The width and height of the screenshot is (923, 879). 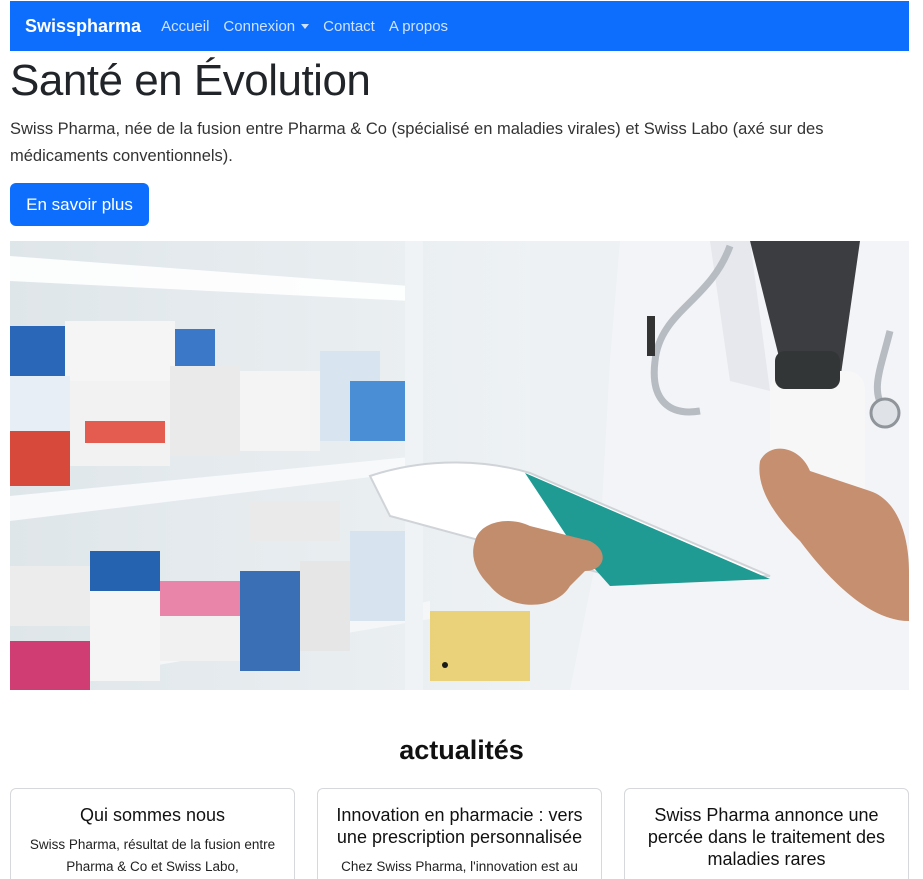 What do you see at coordinates (305, 26) in the screenshot?
I see `chevron-down-icon` at bounding box center [305, 26].